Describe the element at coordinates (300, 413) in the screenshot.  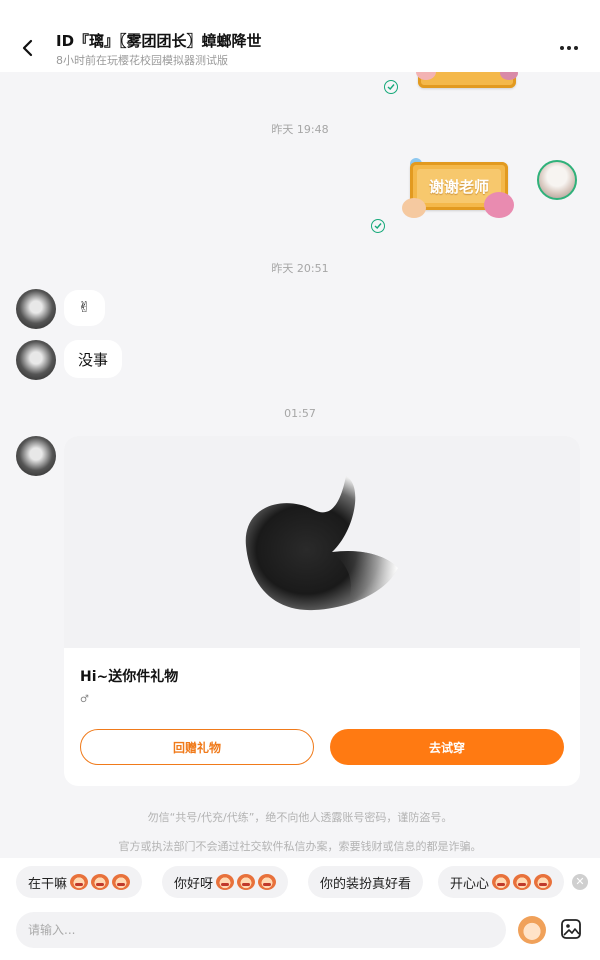
I see `timestamp: 01:57` at that location.